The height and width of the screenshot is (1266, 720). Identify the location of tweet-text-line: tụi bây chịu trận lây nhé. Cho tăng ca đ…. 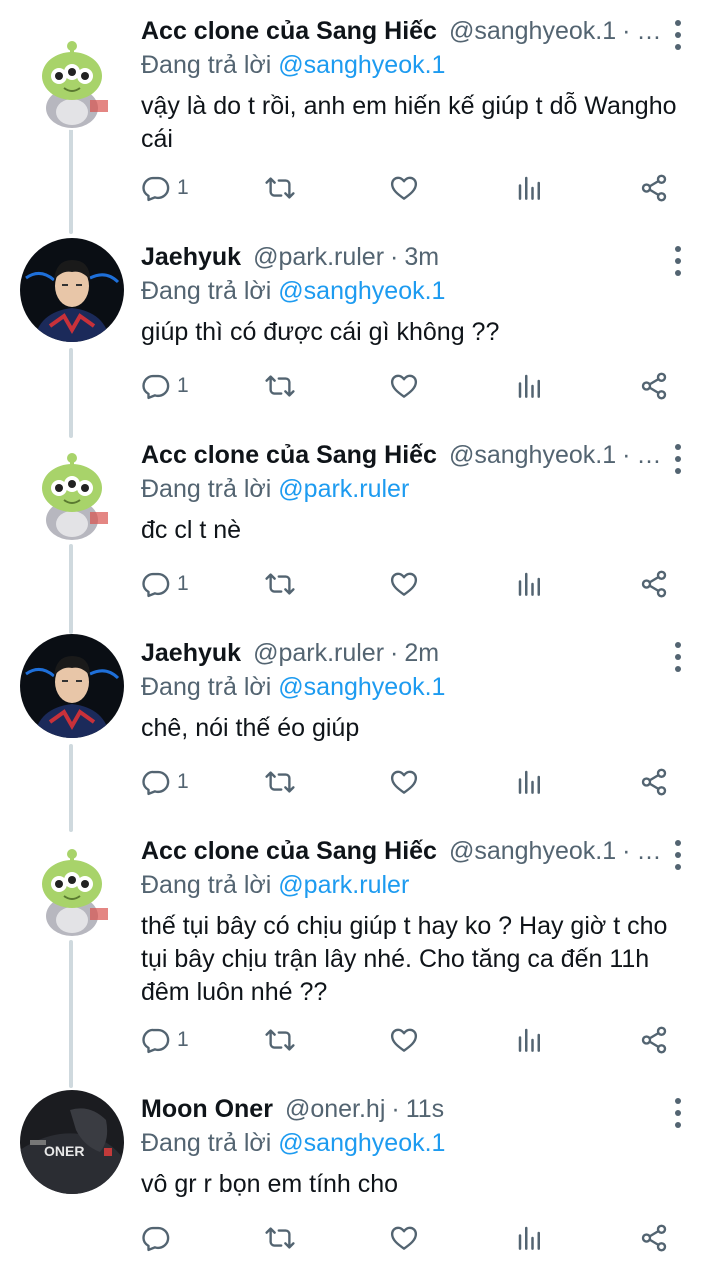
(395, 959).